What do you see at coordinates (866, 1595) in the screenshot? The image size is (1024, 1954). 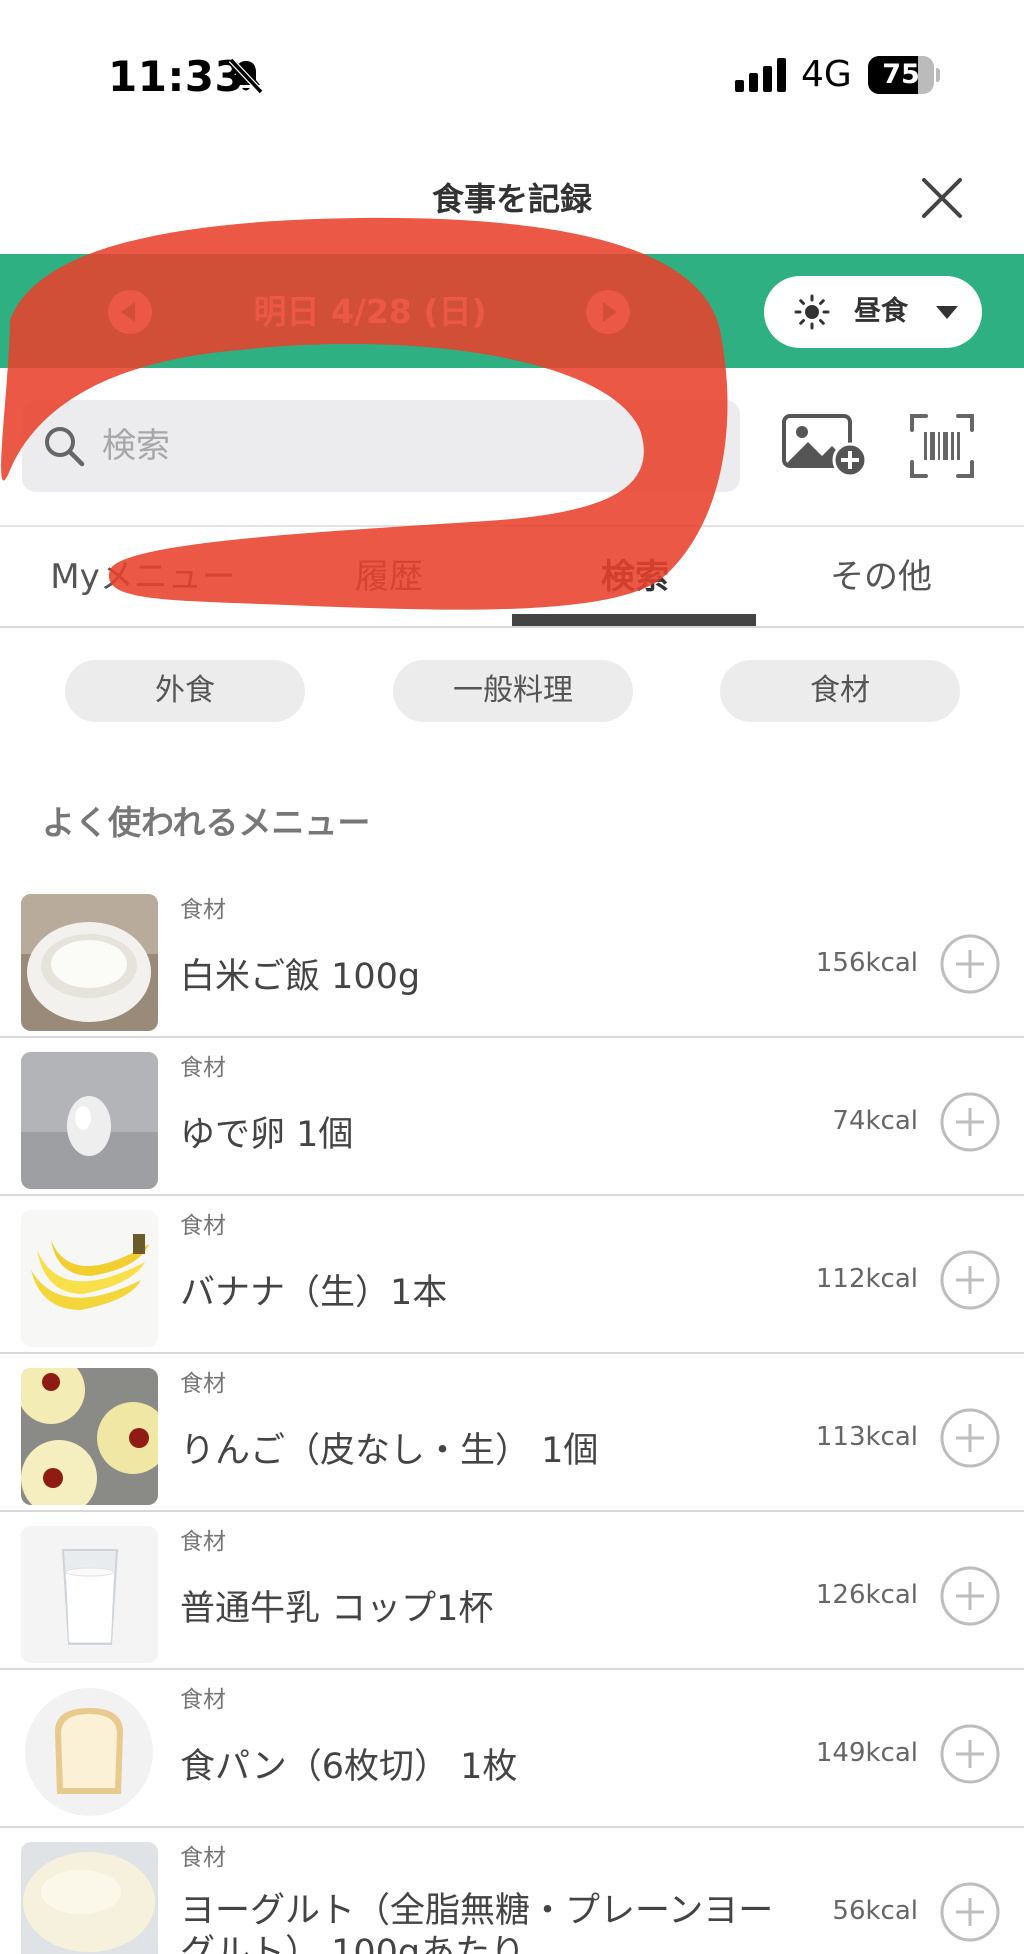 I see `item-calories: 126kcal` at bounding box center [866, 1595].